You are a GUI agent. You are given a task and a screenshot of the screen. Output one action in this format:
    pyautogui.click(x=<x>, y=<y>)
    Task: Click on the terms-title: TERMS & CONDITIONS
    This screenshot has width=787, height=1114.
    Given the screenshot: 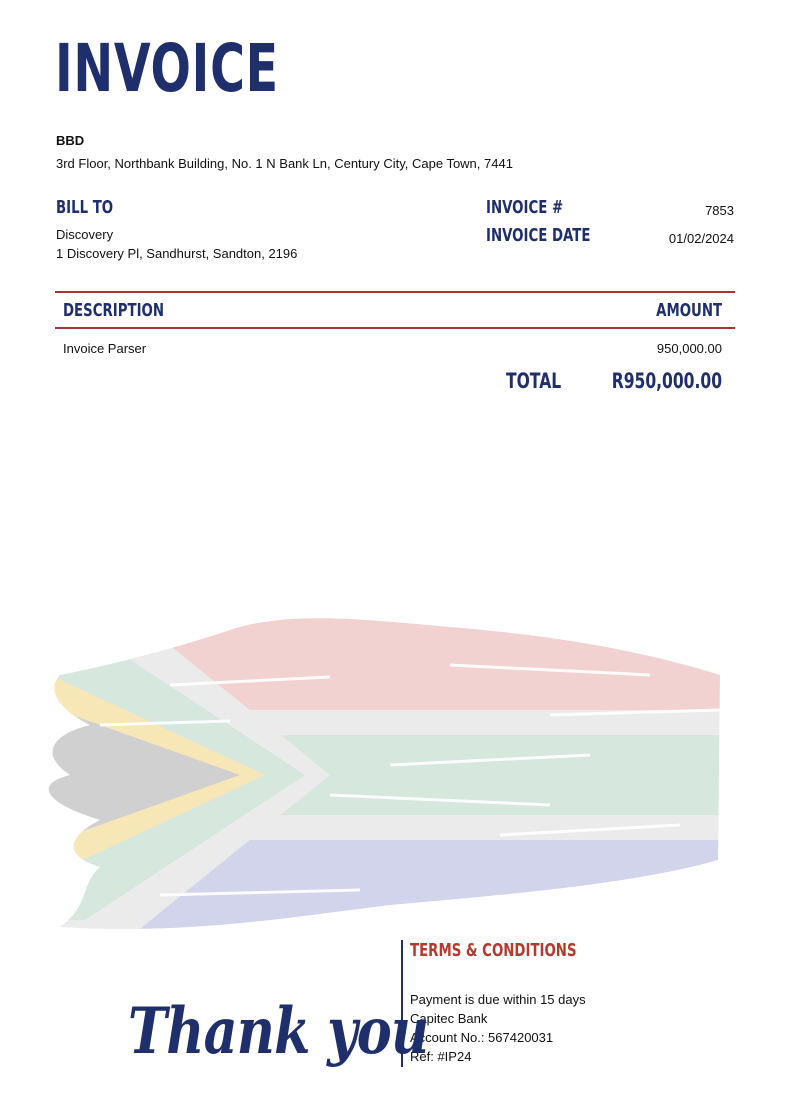 What is the action you would take?
    pyautogui.click(x=493, y=950)
    